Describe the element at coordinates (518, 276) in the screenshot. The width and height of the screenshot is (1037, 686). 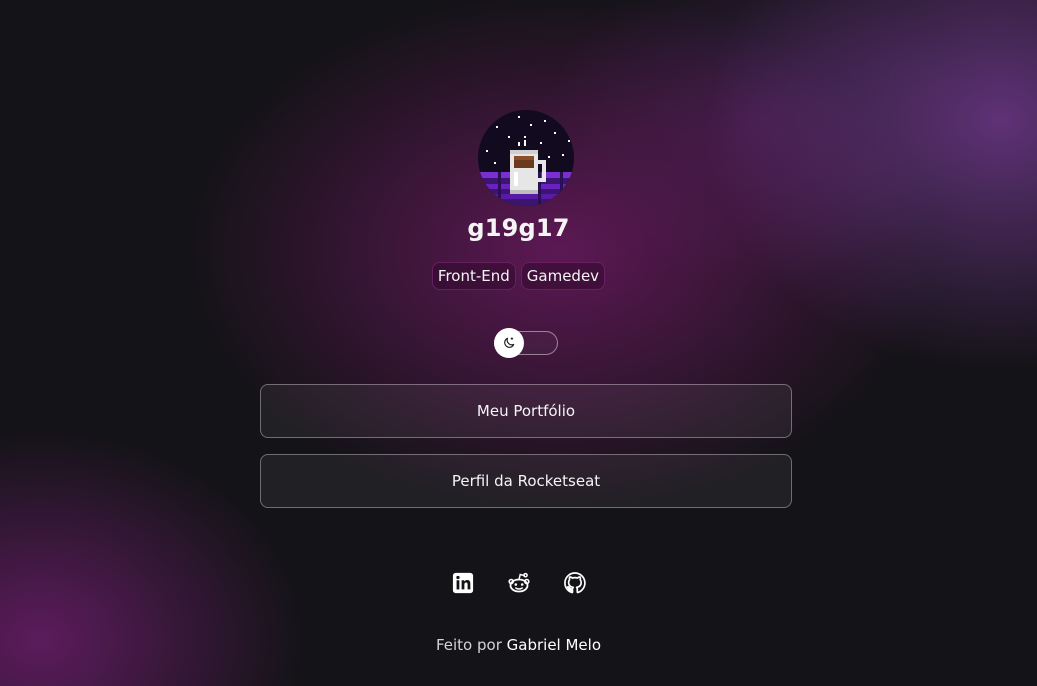
I see `tag-list: Front-End Gamedev` at that location.